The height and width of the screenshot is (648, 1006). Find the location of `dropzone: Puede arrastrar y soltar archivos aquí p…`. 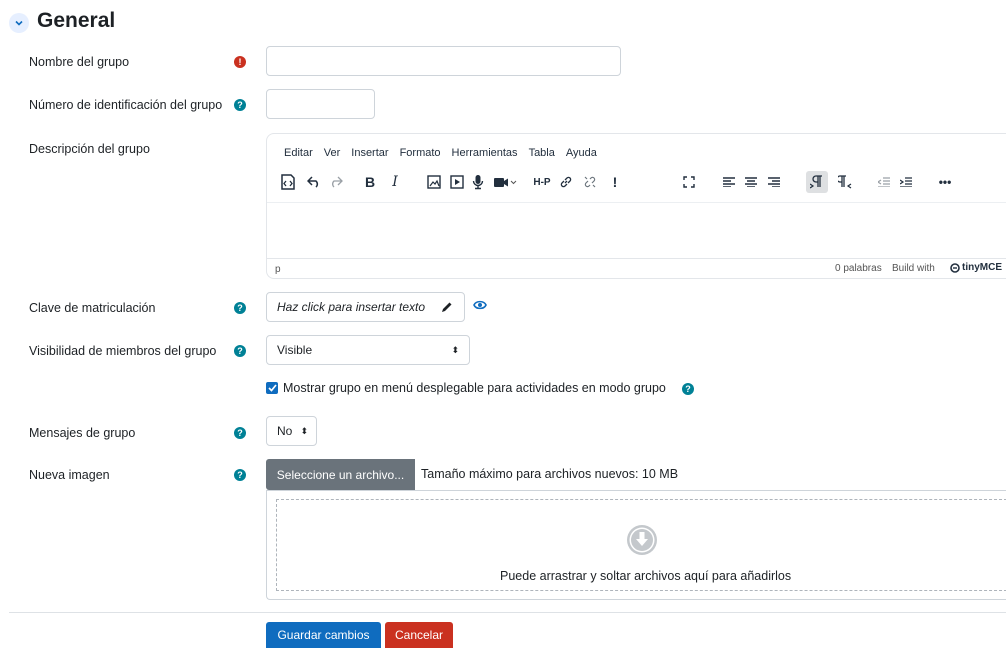

dropzone: Puede arrastrar y soltar archivos aquí p… is located at coordinates (641, 545).